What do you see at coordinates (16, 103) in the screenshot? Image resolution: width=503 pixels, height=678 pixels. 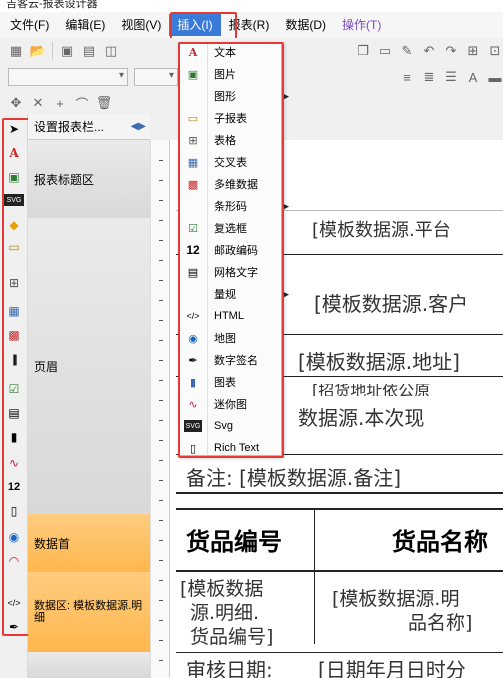 I see `move-icon: ✥` at bounding box center [16, 103].